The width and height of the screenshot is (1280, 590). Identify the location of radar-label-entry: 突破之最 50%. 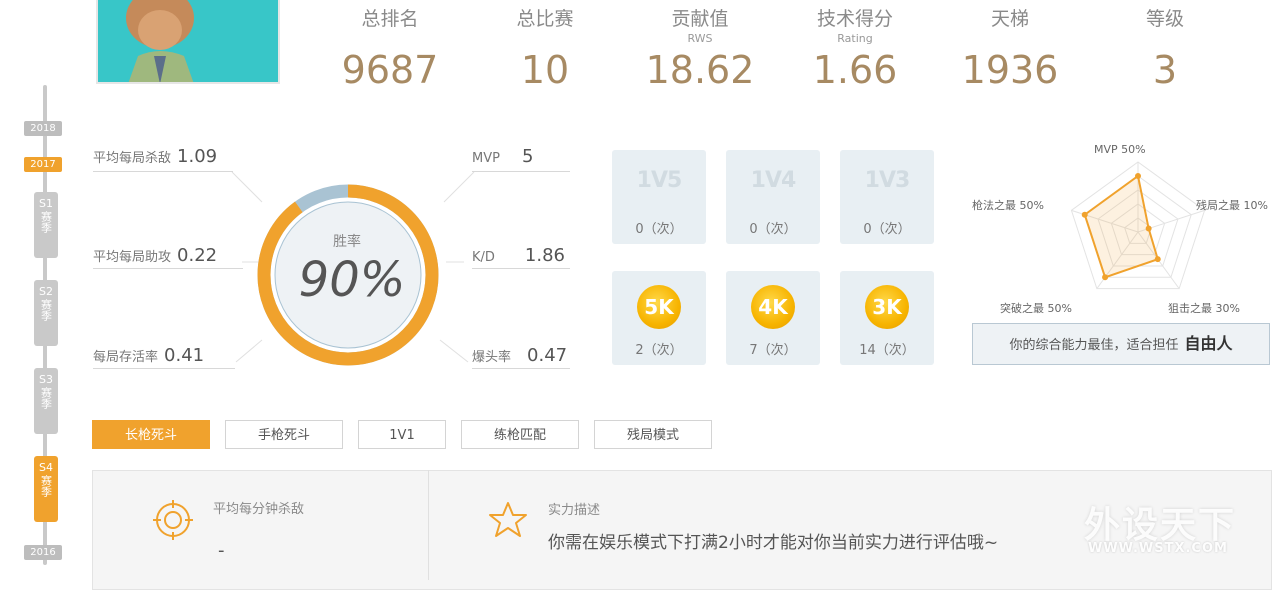
(1036, 308).